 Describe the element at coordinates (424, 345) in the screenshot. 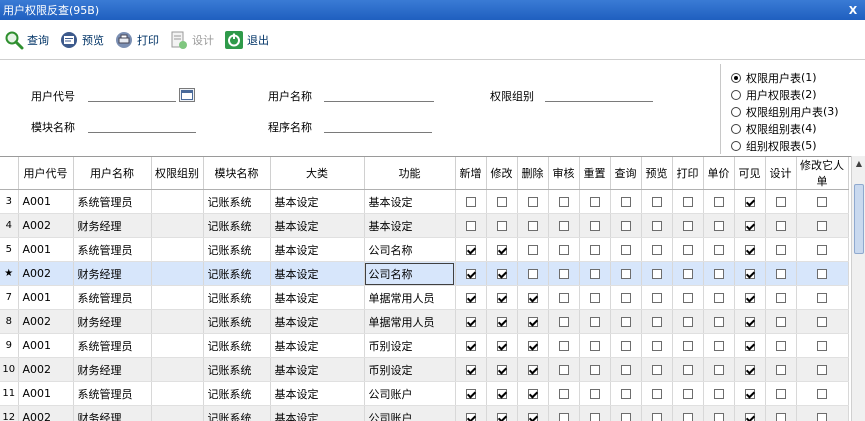

I see `table-row: 9 A001 系统管理员 记账系统 基本设定 币别设定` at that location.